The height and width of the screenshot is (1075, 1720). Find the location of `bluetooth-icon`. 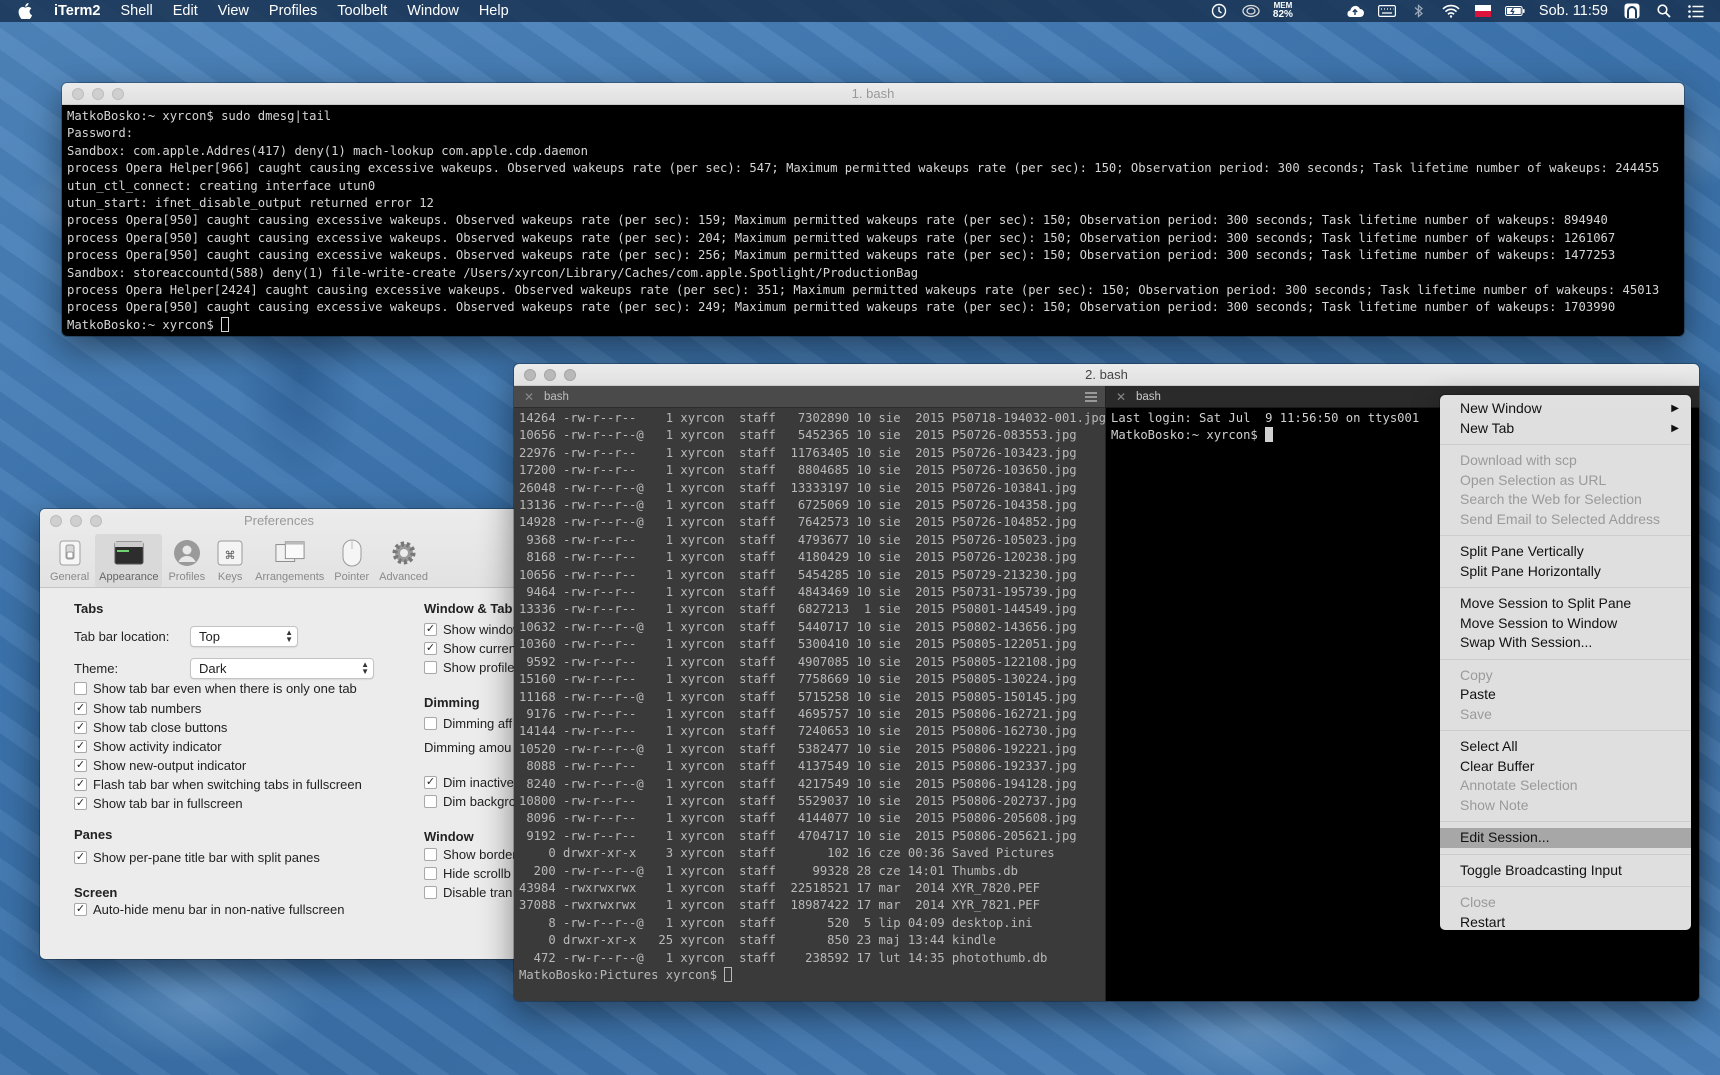

bluetooth-icon is located at coordinates (1419, 11).